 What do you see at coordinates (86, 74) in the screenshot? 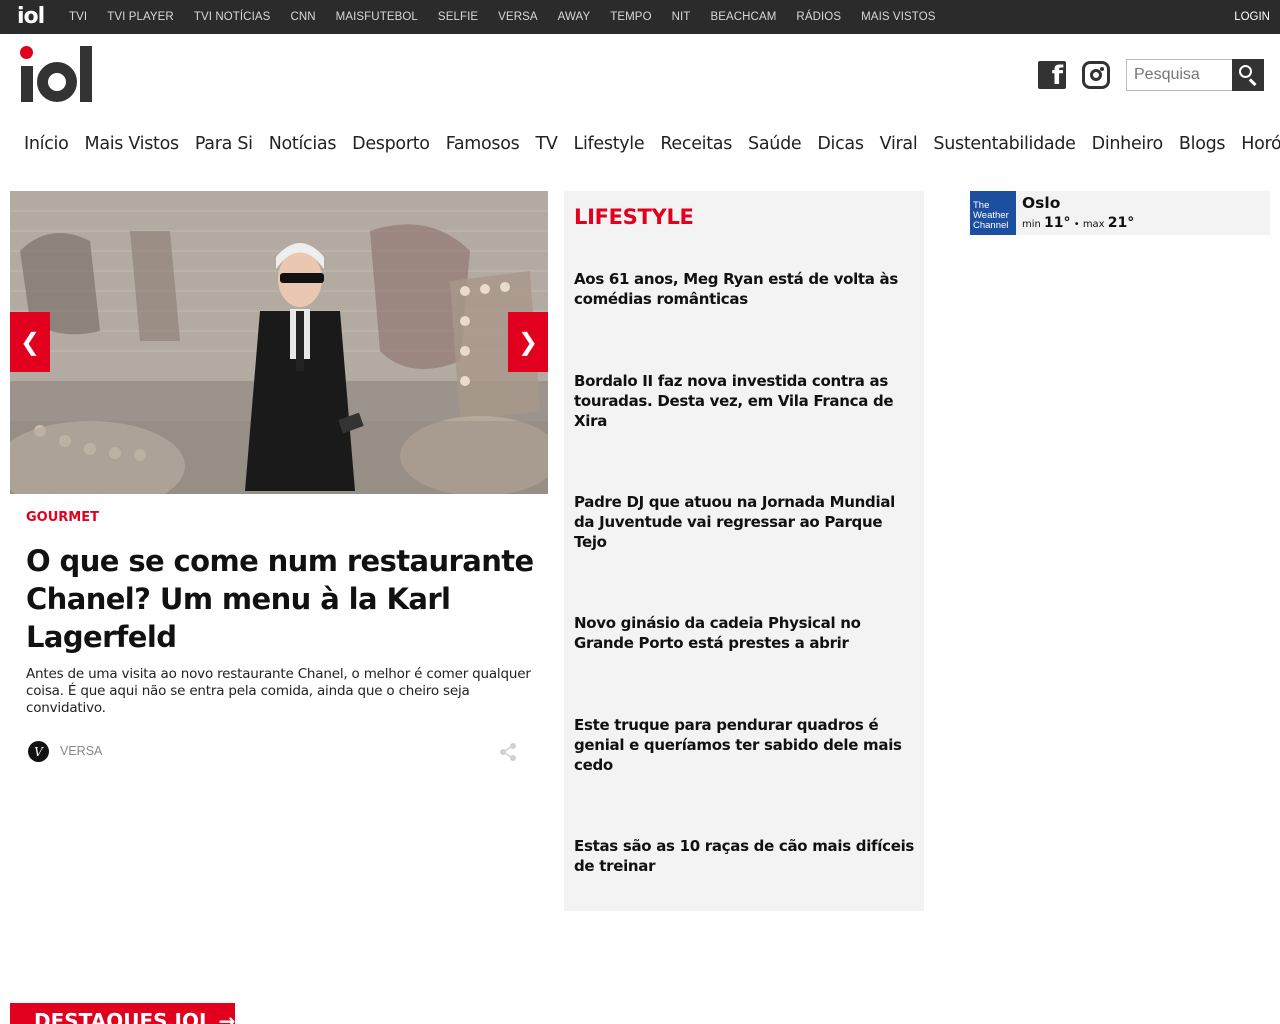
I see `logo-letter-l` at bounding box center [86, 74].